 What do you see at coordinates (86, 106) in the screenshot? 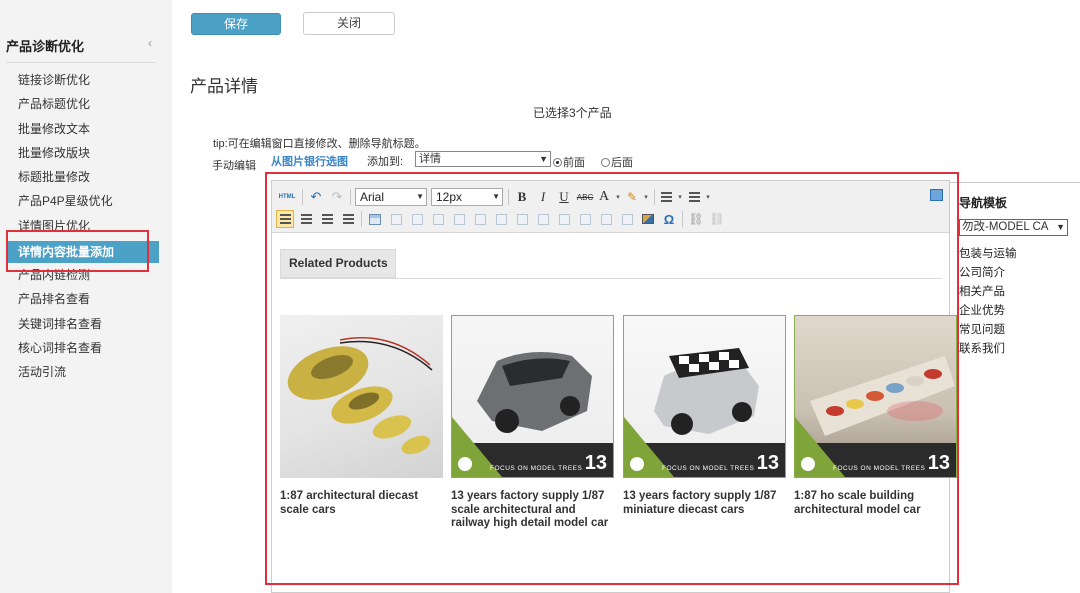
I see `sidebar-item-title-optimize: 产品标题优化` at bounding box center [86, 106].